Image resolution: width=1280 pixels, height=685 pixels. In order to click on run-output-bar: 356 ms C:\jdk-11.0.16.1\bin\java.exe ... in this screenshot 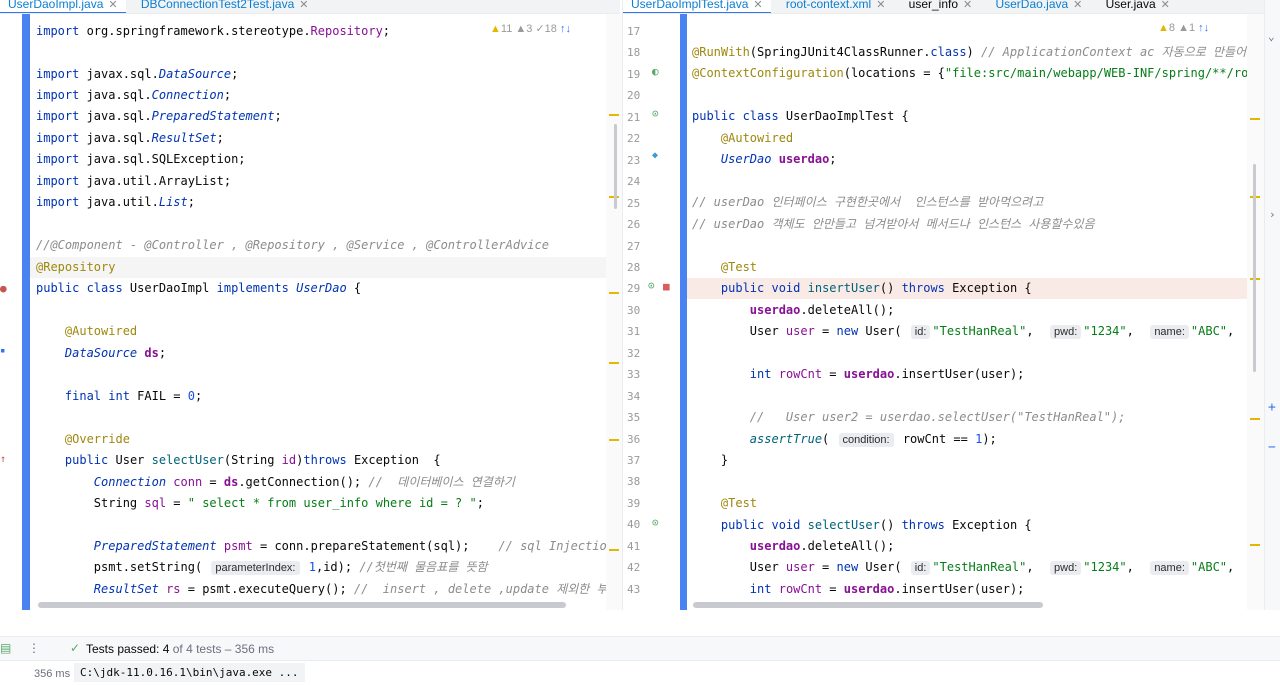, I will do `click(640, 672)`.